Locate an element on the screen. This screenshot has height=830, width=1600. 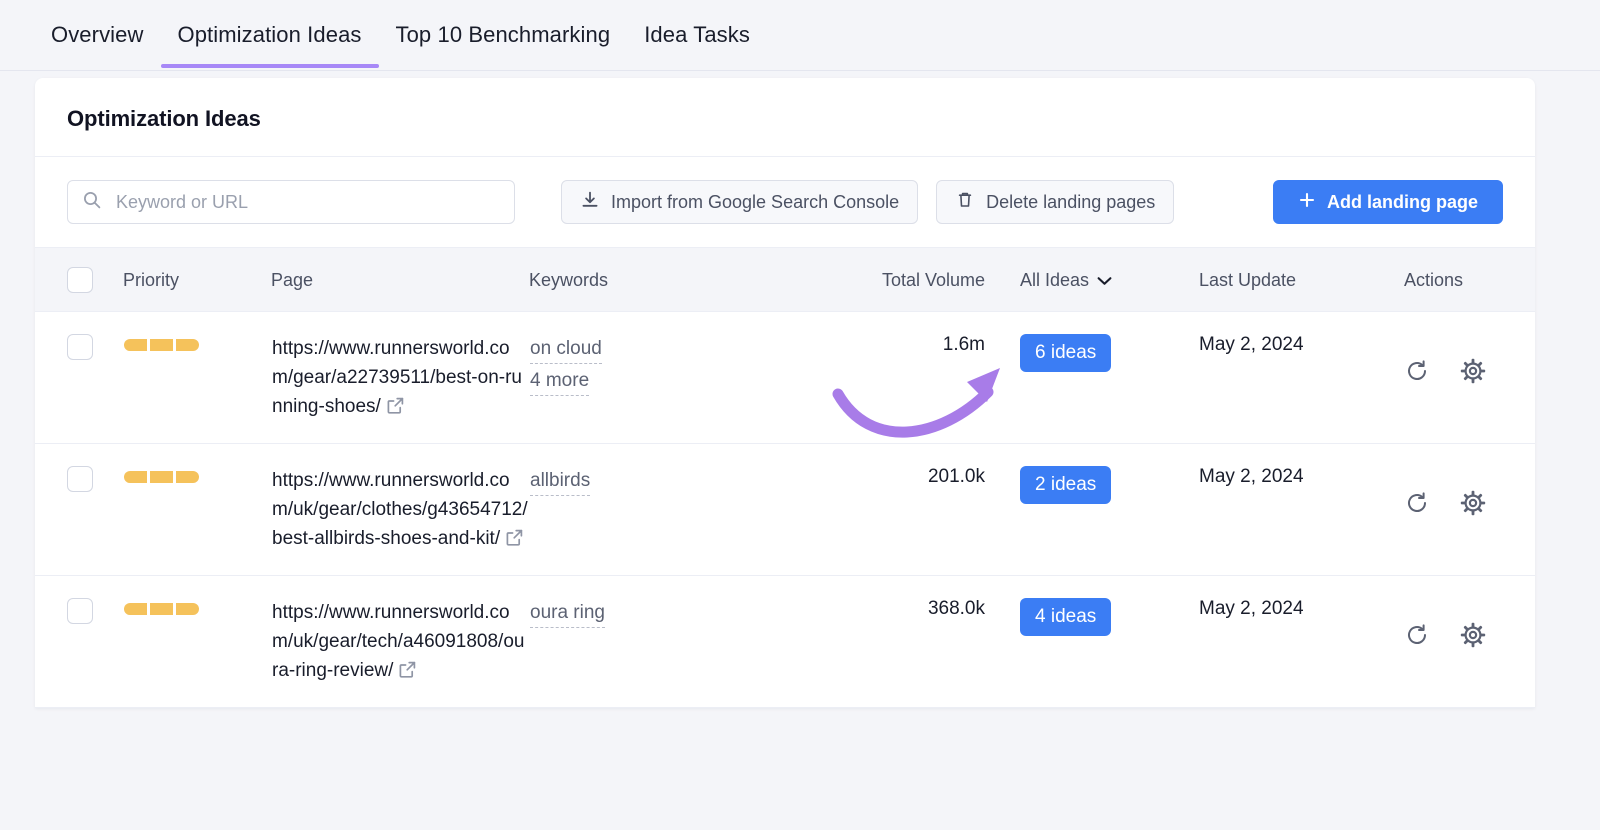
header-ideas-filter: All Ideas is located at coordinates (1091, 279).